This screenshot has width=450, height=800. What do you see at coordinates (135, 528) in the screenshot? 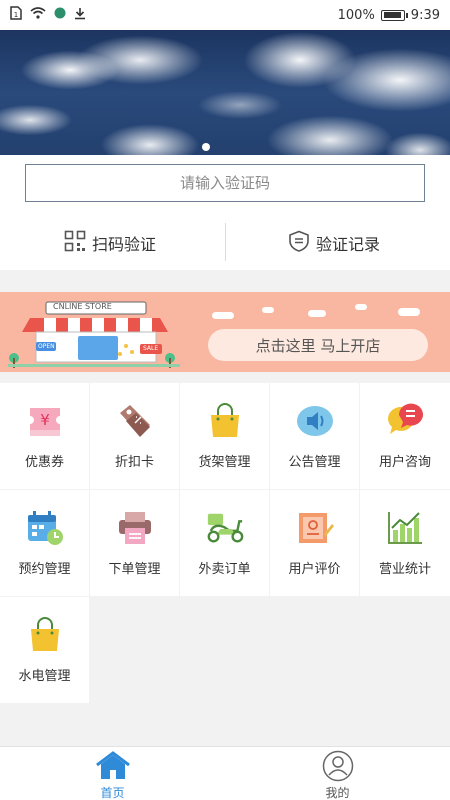
I see `printer-icon` at bounding box center [135, 528].